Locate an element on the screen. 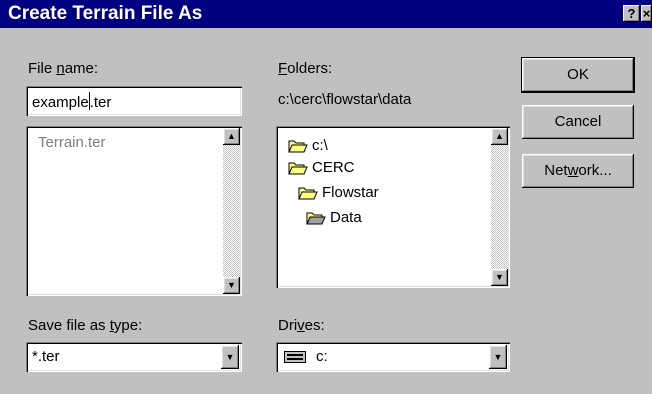 This screenshot has height=394, width=652. drive-icon is located at coordinates (295, 357).